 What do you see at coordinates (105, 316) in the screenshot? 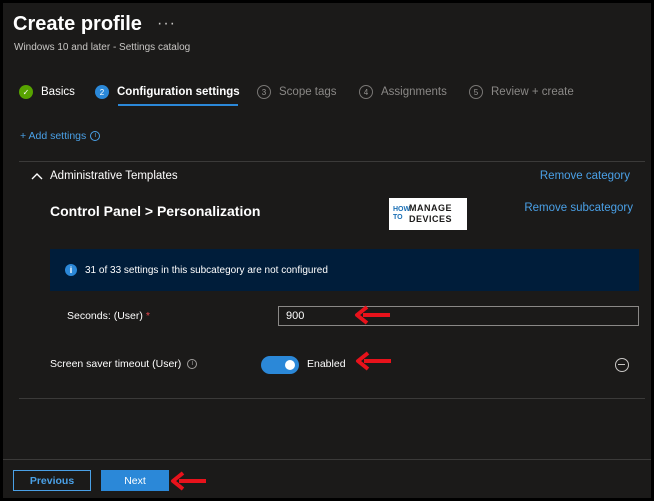
I see `seconds-label-text: Seconds: (User)` at bounding box center [105, 316].